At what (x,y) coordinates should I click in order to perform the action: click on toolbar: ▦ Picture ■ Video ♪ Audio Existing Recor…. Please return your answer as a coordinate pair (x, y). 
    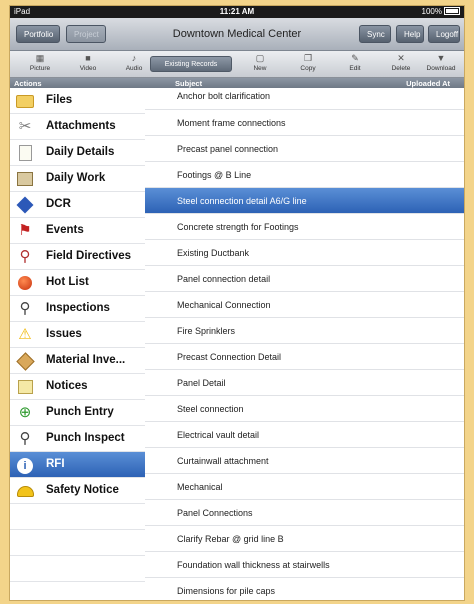
    Looking at the image, I should click on (237, 64).